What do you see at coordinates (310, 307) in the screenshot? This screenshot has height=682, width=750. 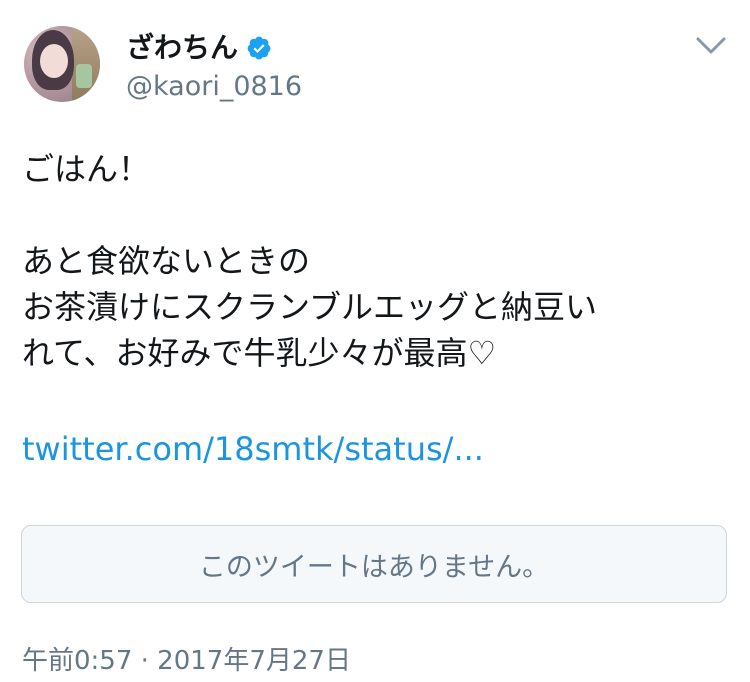 I see `tweet-text-line: お茶漬けにスクランブルエッグと納豆い` at bounding box center [310, 307].